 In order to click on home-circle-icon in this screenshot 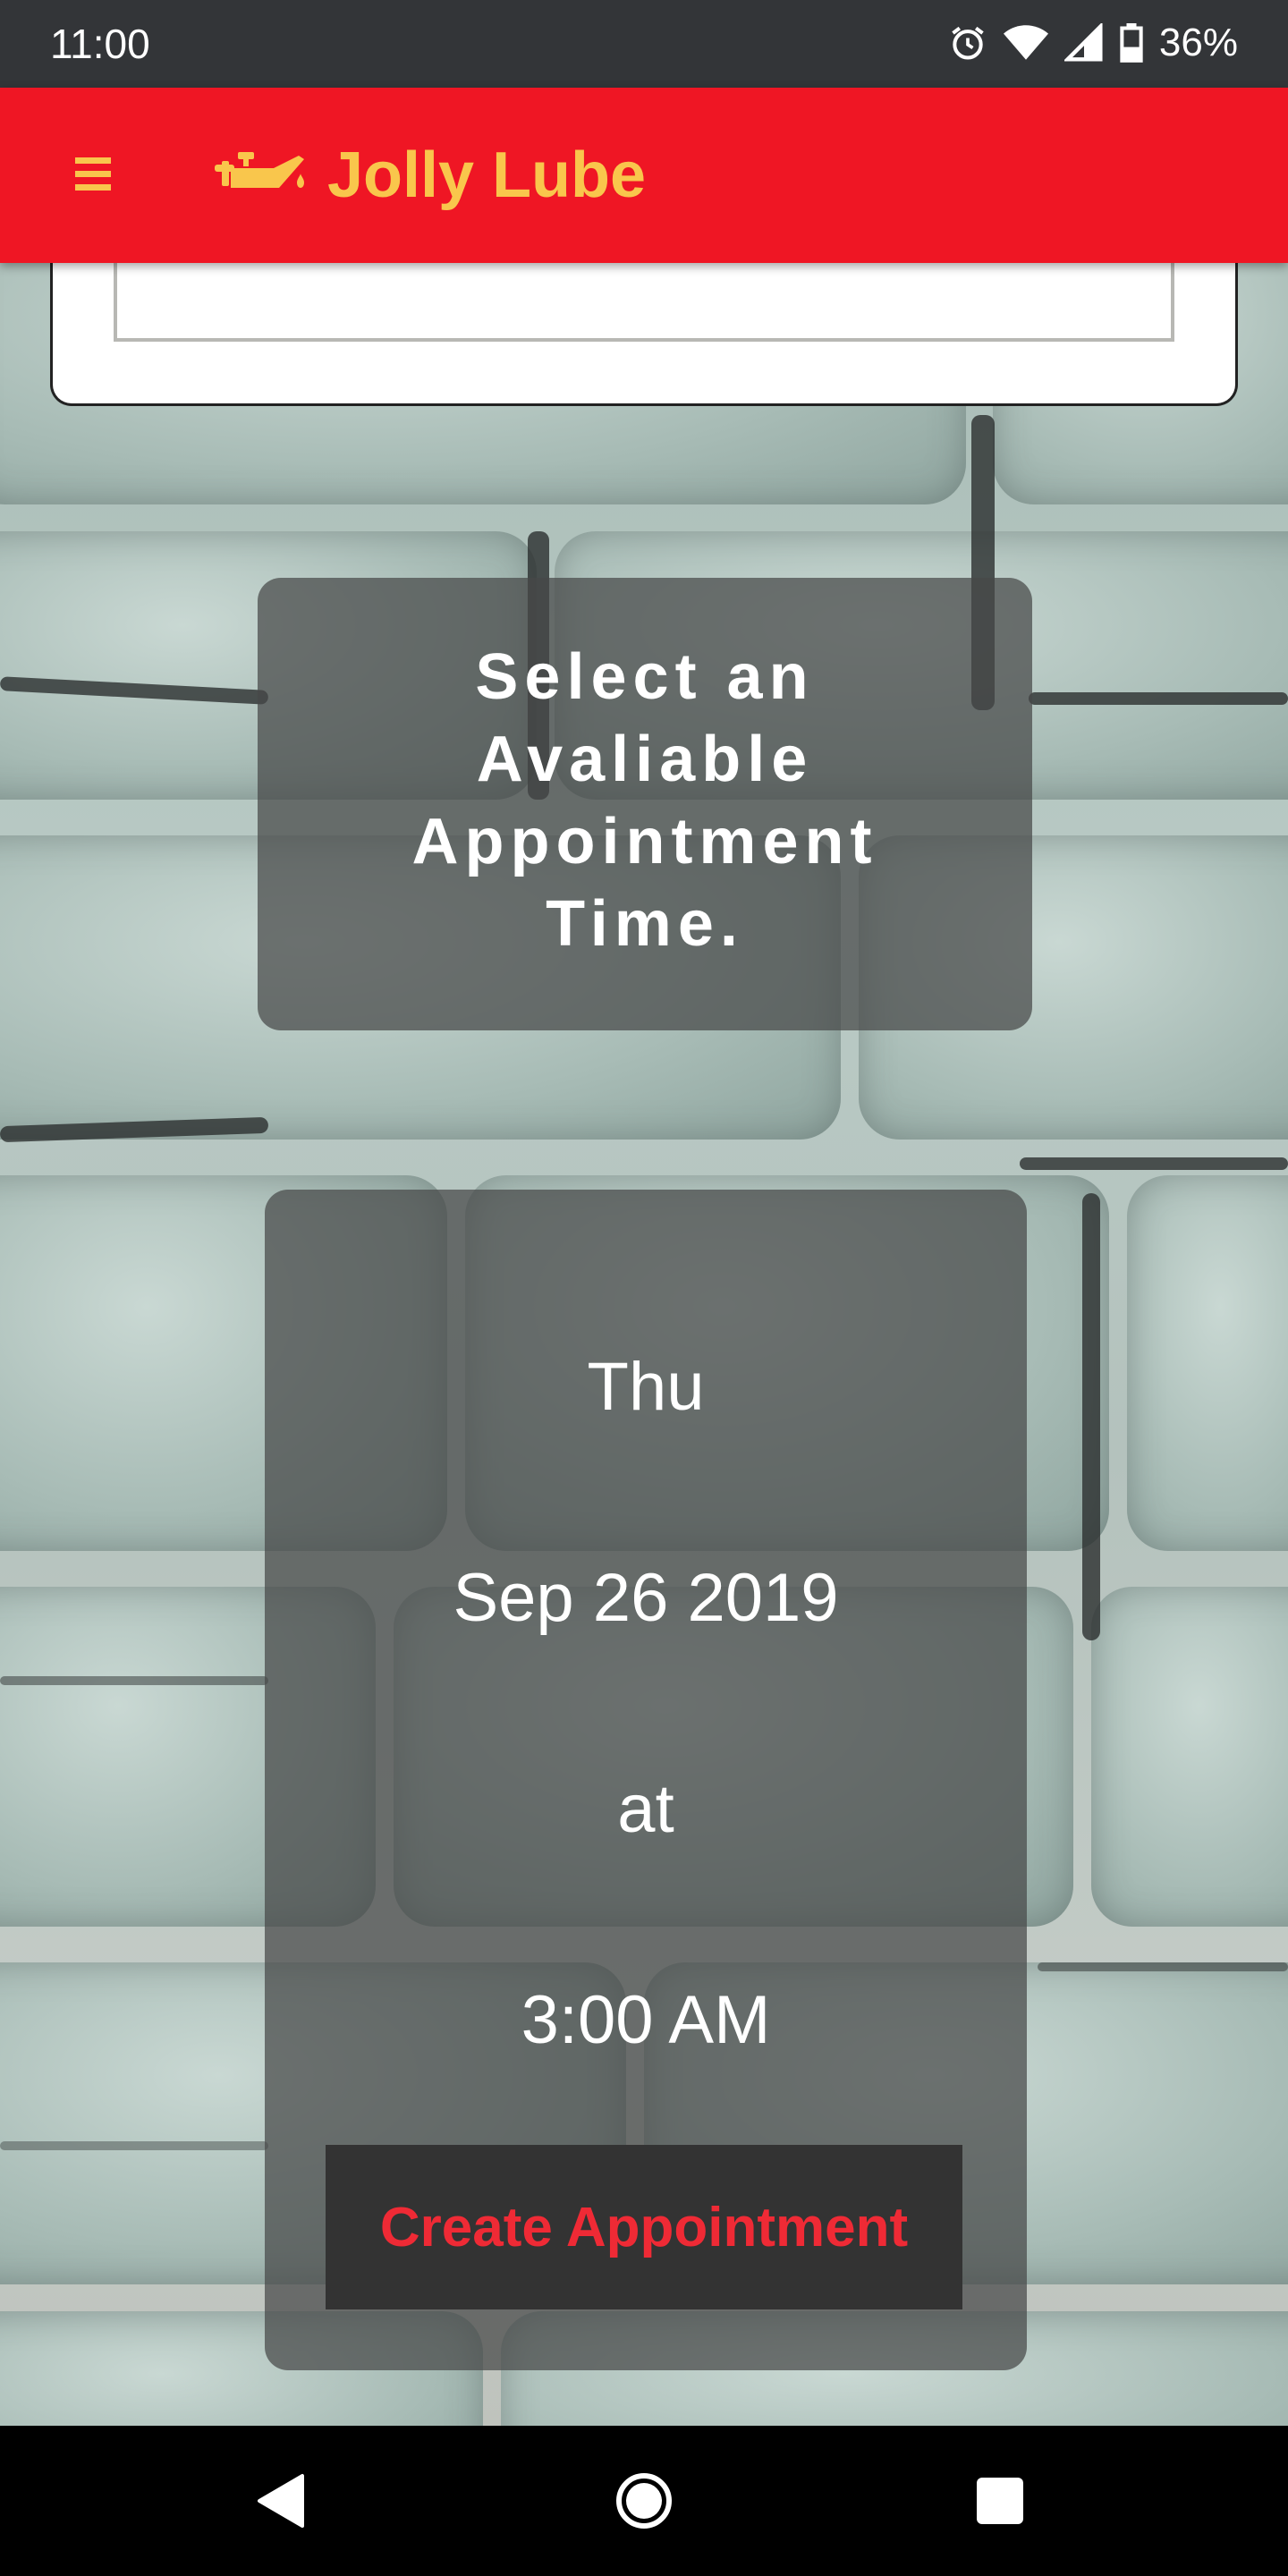, I will do `click(644, 2501)`.